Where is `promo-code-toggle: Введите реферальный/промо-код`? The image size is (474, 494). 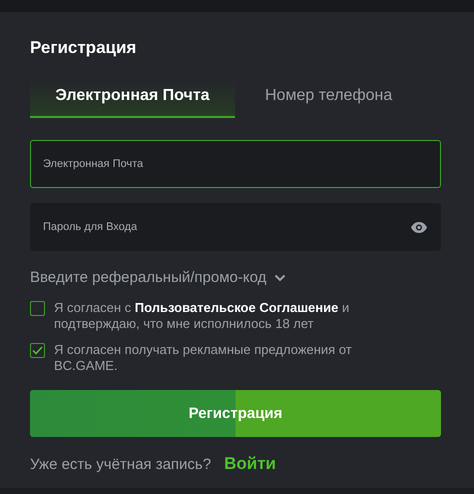
promo-code-toggle: Введите реферальный/промо-код is located at coordinates (158, 277).